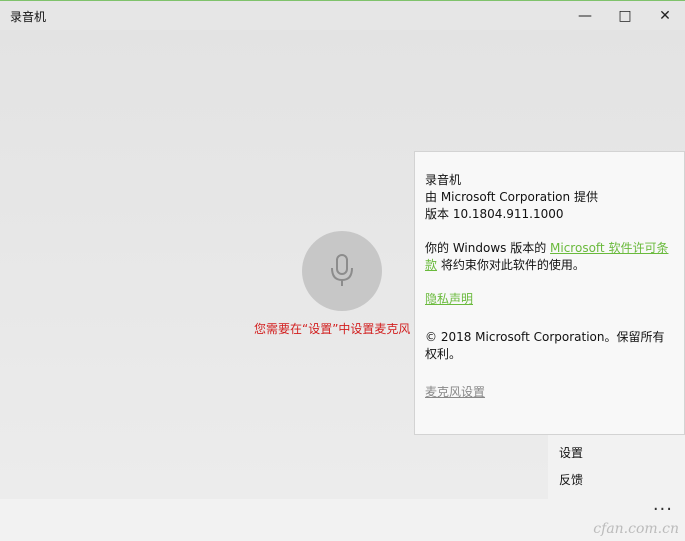 This screenshot has width=685, height=541. What do you see at coordinates (511, 265) in the screenshot?
I see `license-text-post: 将约束你对此软件的使用。` at bounding box center [511, 265].